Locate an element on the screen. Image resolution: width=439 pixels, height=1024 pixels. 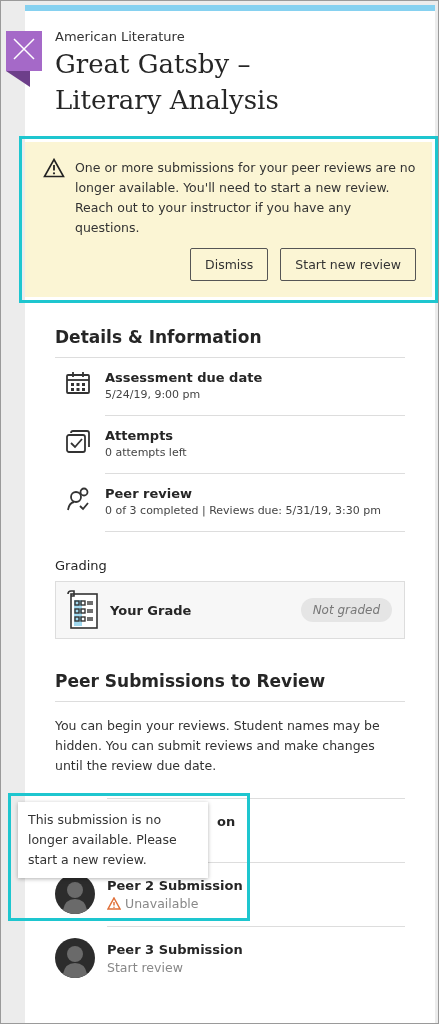
grade-status-pill: Not graded is located at coordinates (346, 610).